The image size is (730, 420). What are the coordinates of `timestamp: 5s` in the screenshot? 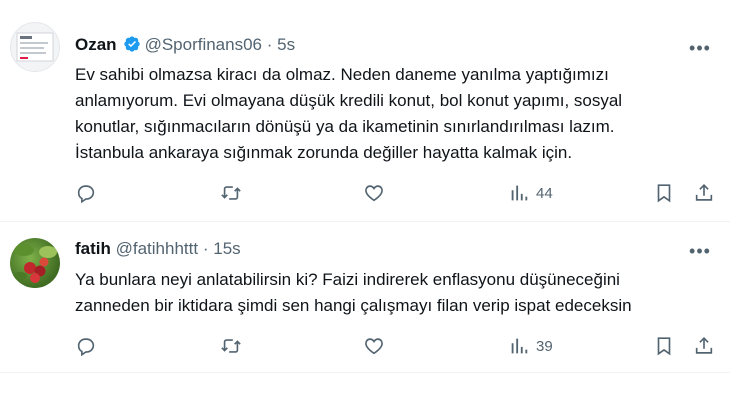 It's located at (286, 44).